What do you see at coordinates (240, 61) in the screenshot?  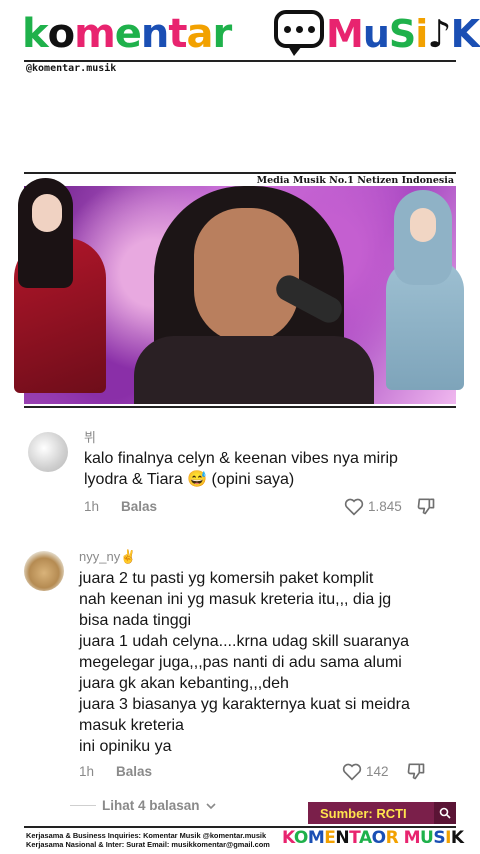 I see `header-divider` at bounding box center [240, 61].